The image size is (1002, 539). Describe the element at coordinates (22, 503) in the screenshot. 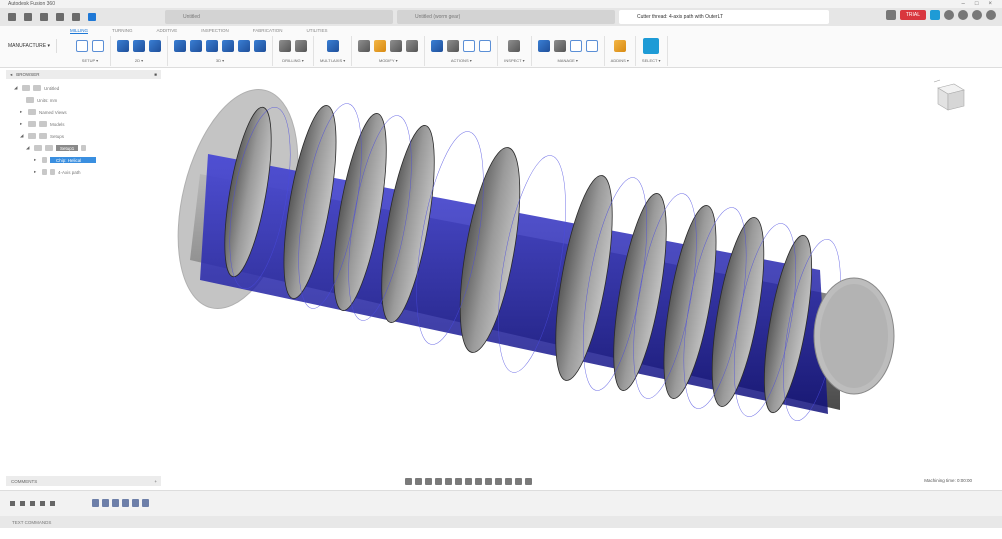

I see `step-back-icon` at that location.